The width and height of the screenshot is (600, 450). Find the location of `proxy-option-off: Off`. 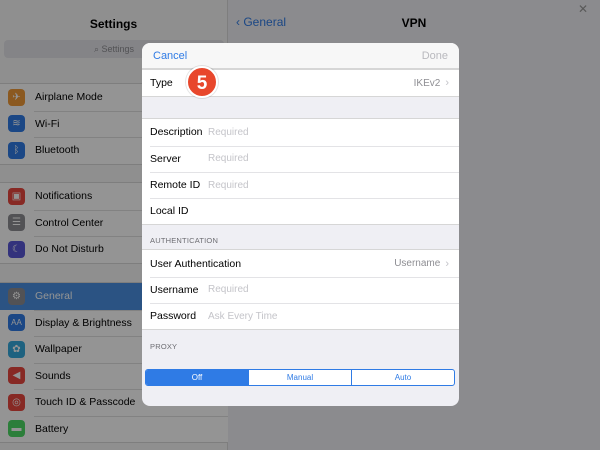

proxy-option-off: Off is located at coordinates (197, 377).